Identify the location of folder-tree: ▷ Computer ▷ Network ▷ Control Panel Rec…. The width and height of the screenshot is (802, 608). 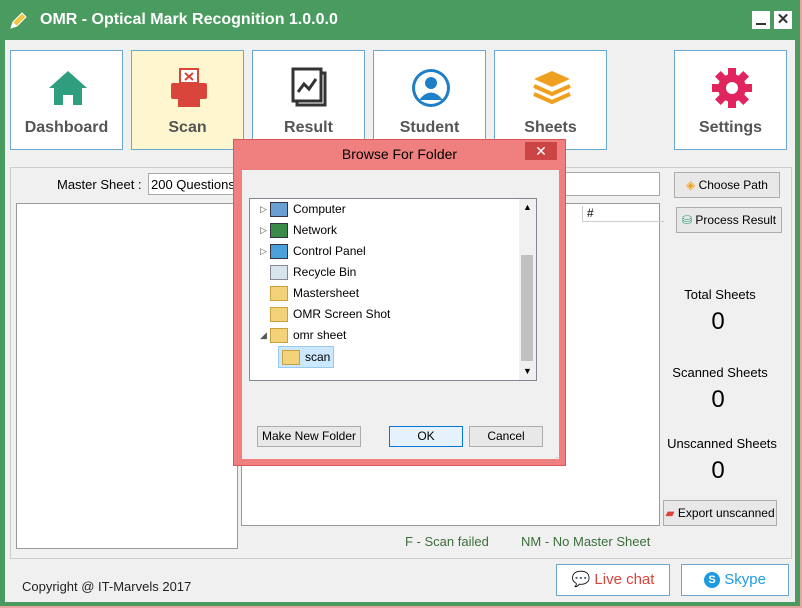
(393, 289).